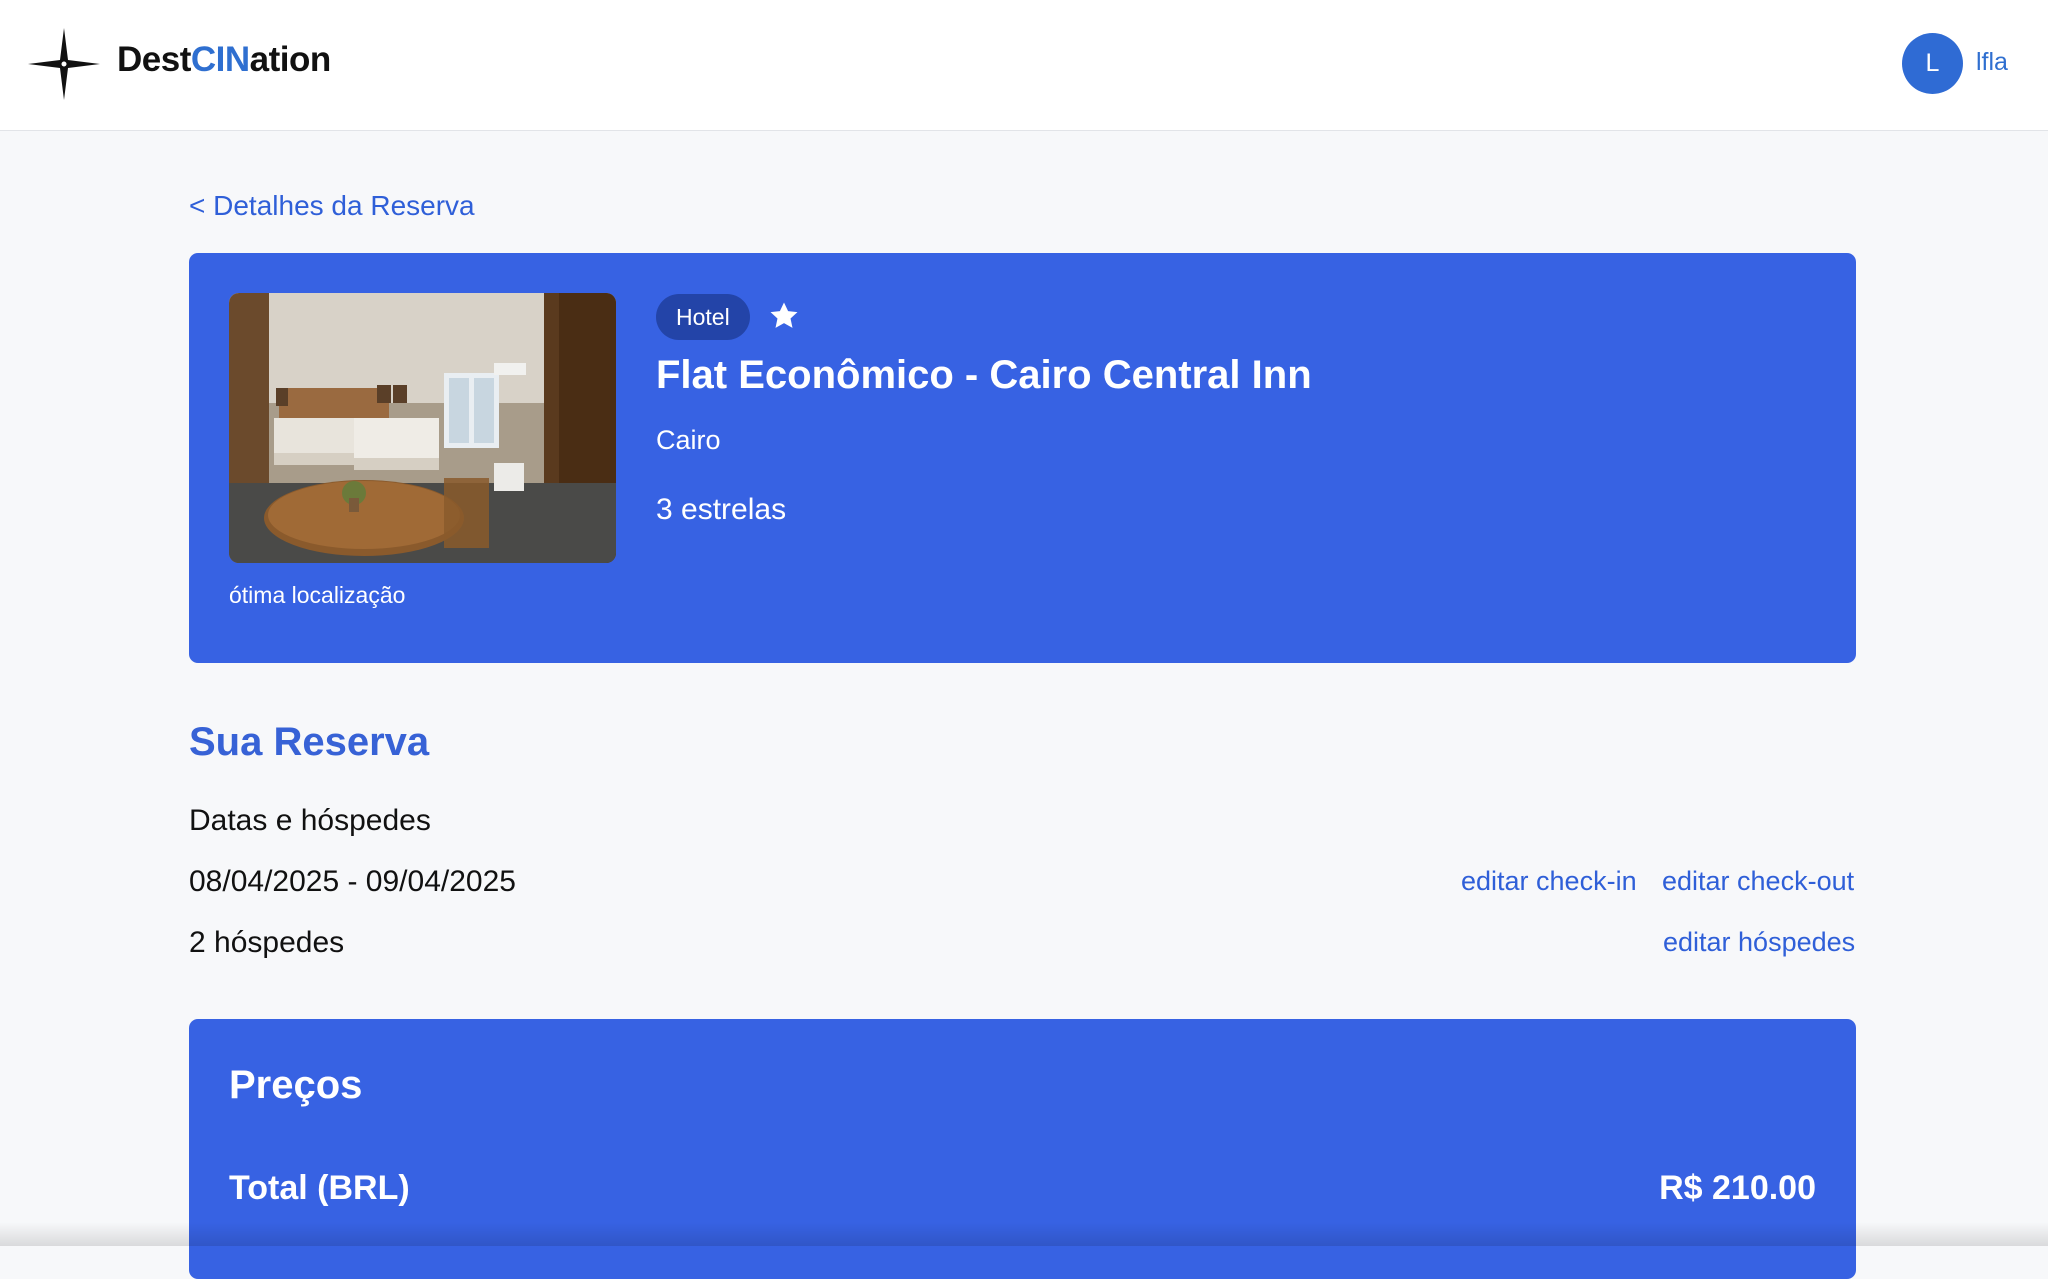 Image resolution: width=2048 pixels, height=1279 pixels. I want to click on total-price-value: R$ 210.00, so click(1737, 1188).